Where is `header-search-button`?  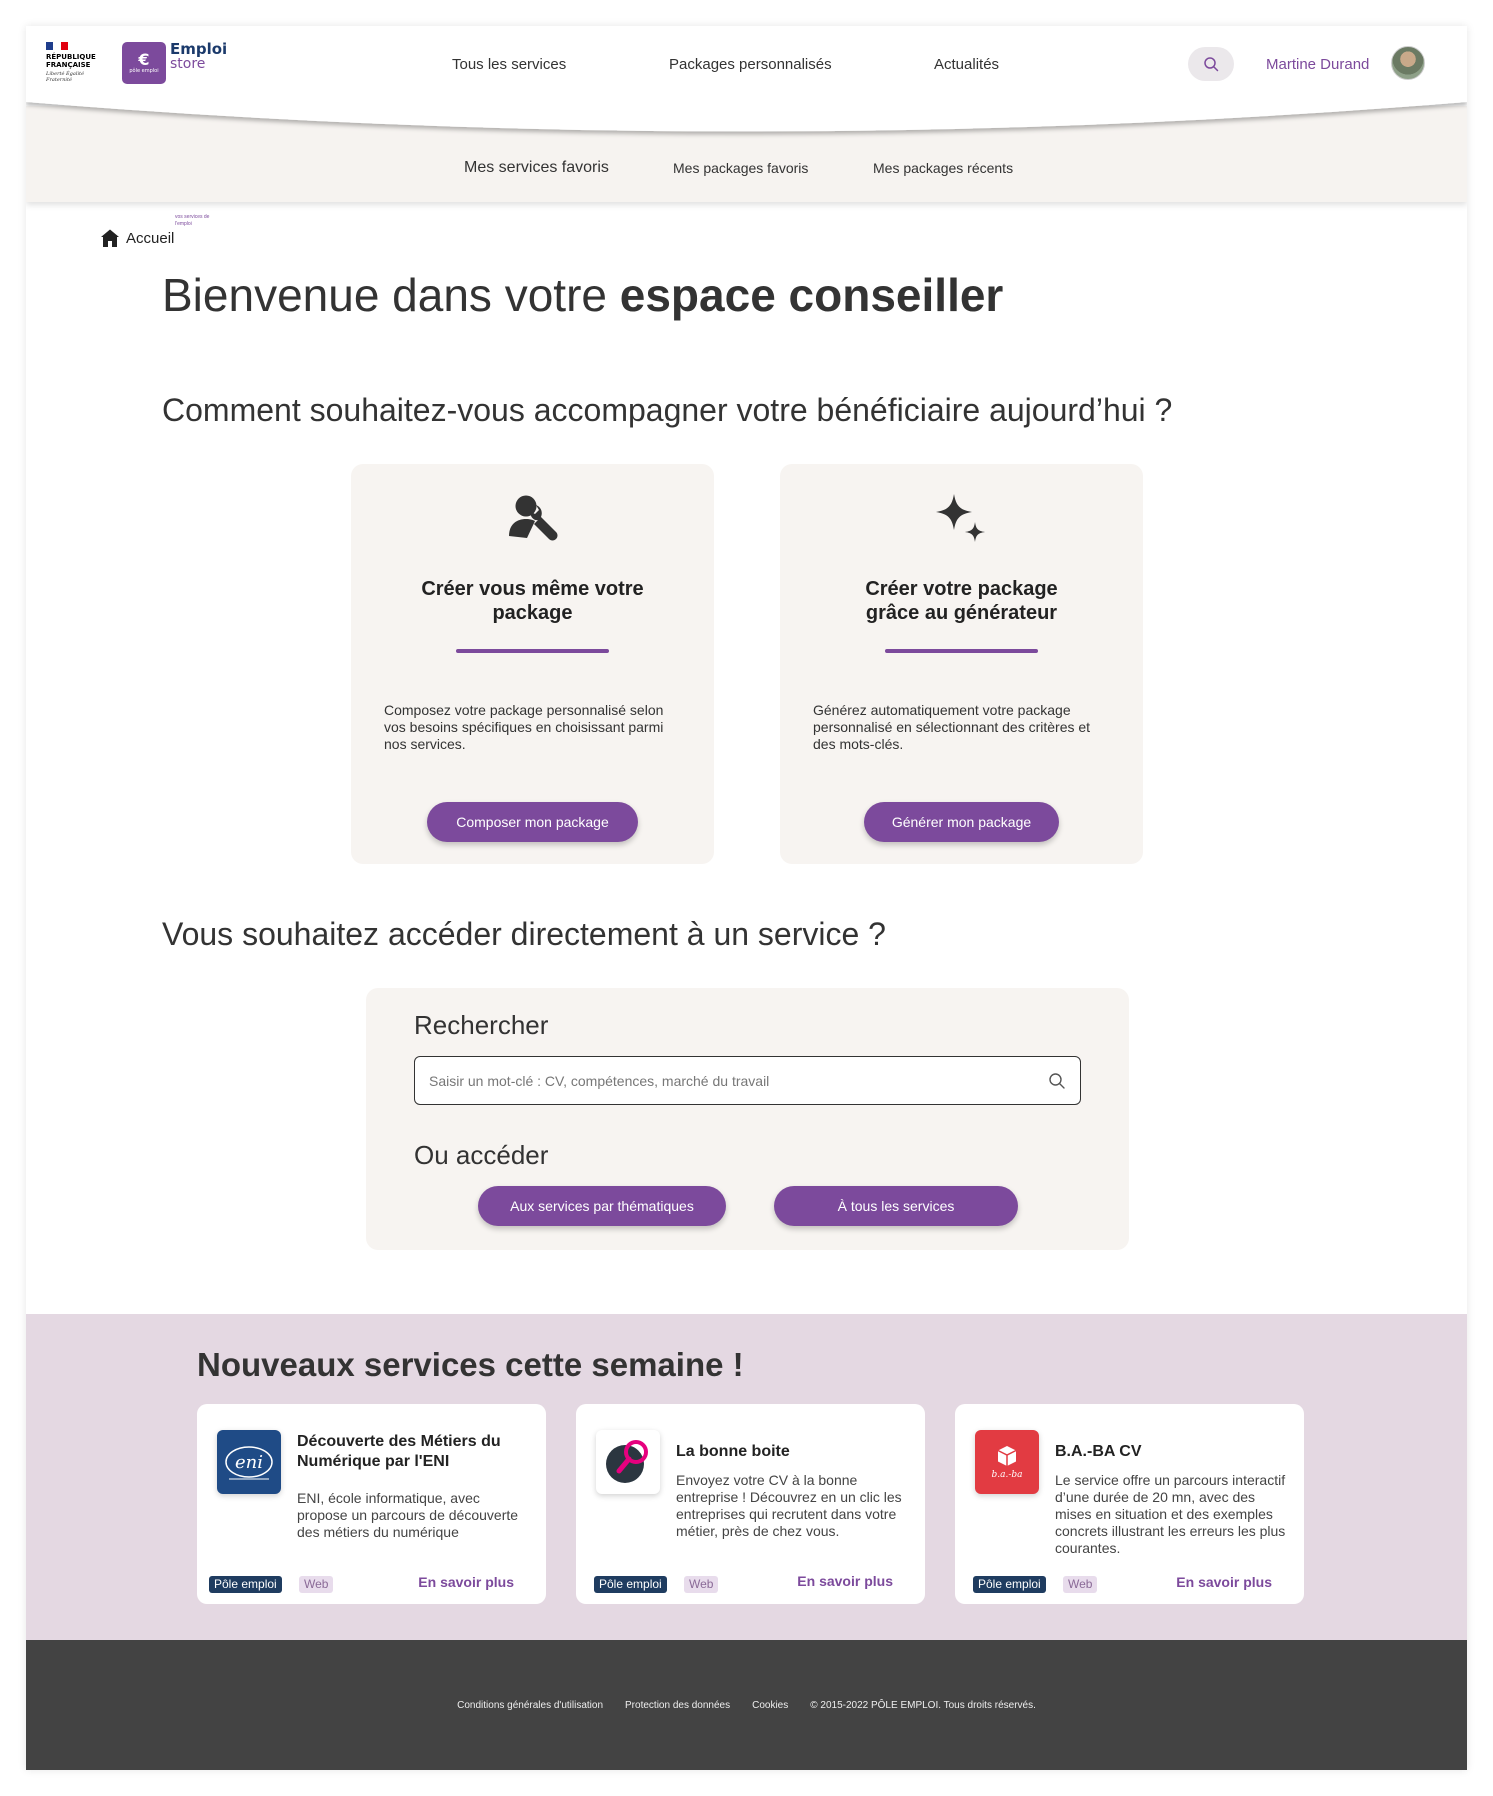 header-search-button is located at coordinates (1211, 64).